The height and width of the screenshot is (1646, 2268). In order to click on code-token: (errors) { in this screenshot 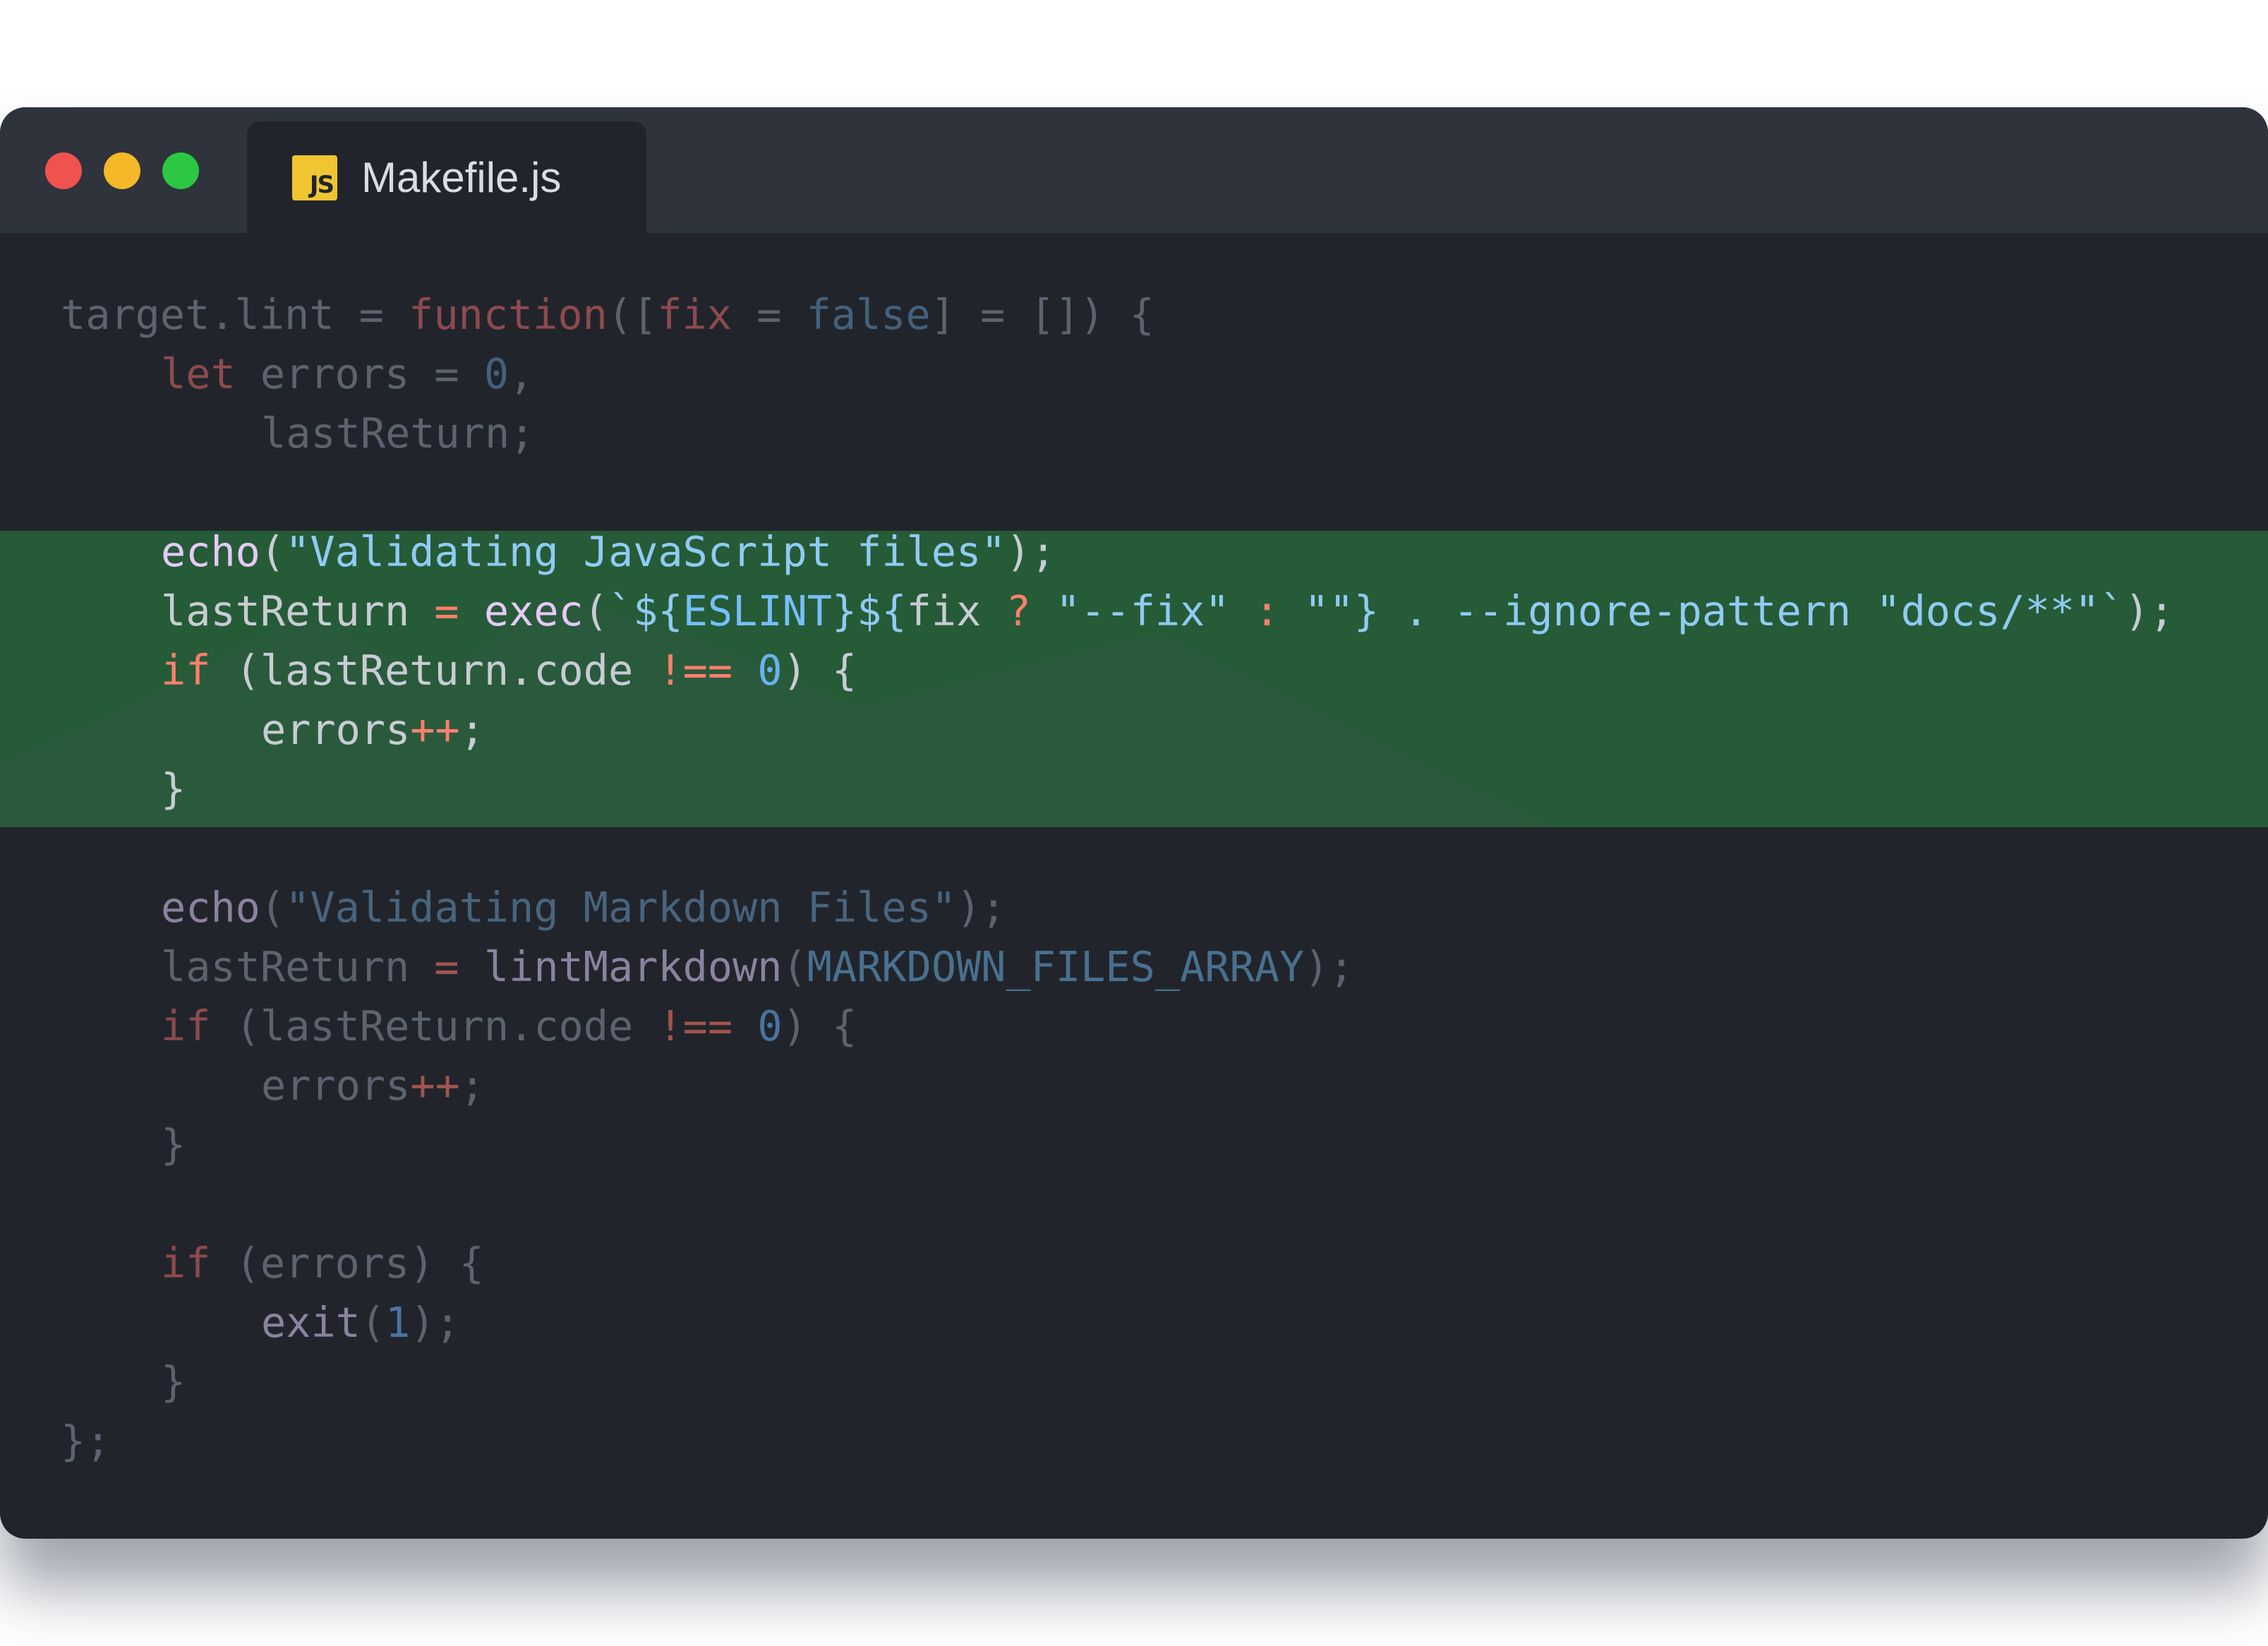, I will do `click(347, 1263)`.